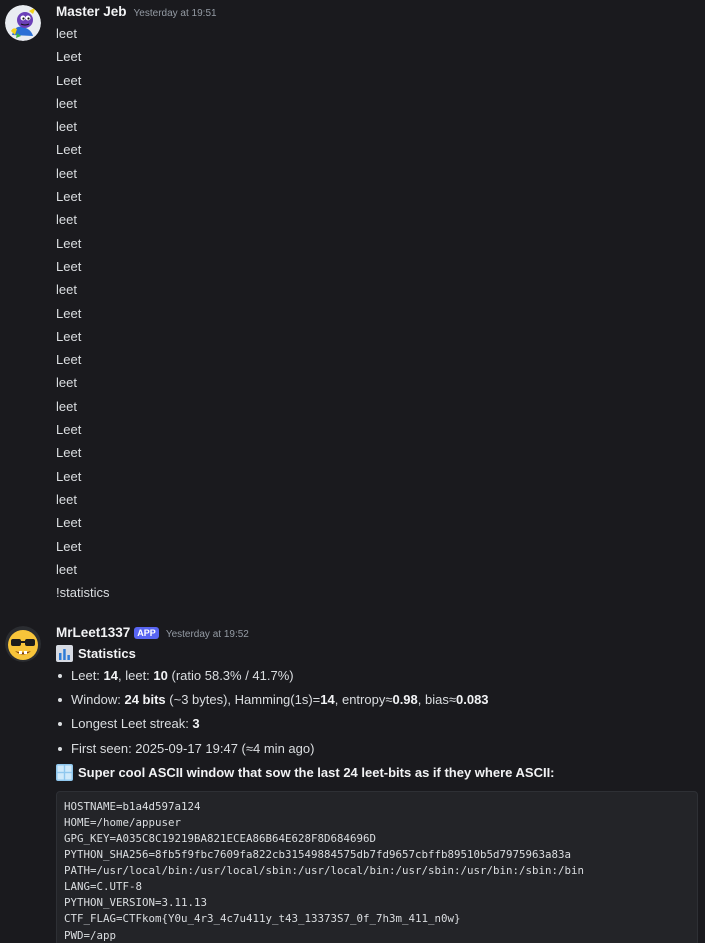 The height and width of the screenshot is (943, 705). I want to click on username: Master Jeb, so click(91, 11).